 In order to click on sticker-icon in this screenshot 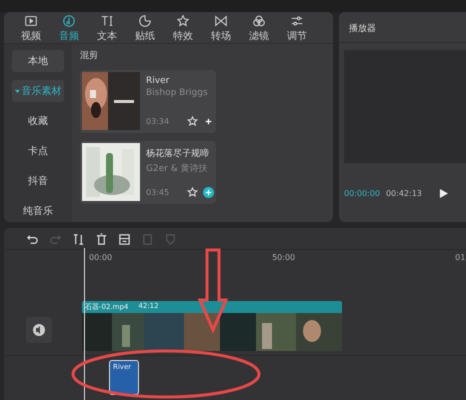, I will do `click(145, 21)`.